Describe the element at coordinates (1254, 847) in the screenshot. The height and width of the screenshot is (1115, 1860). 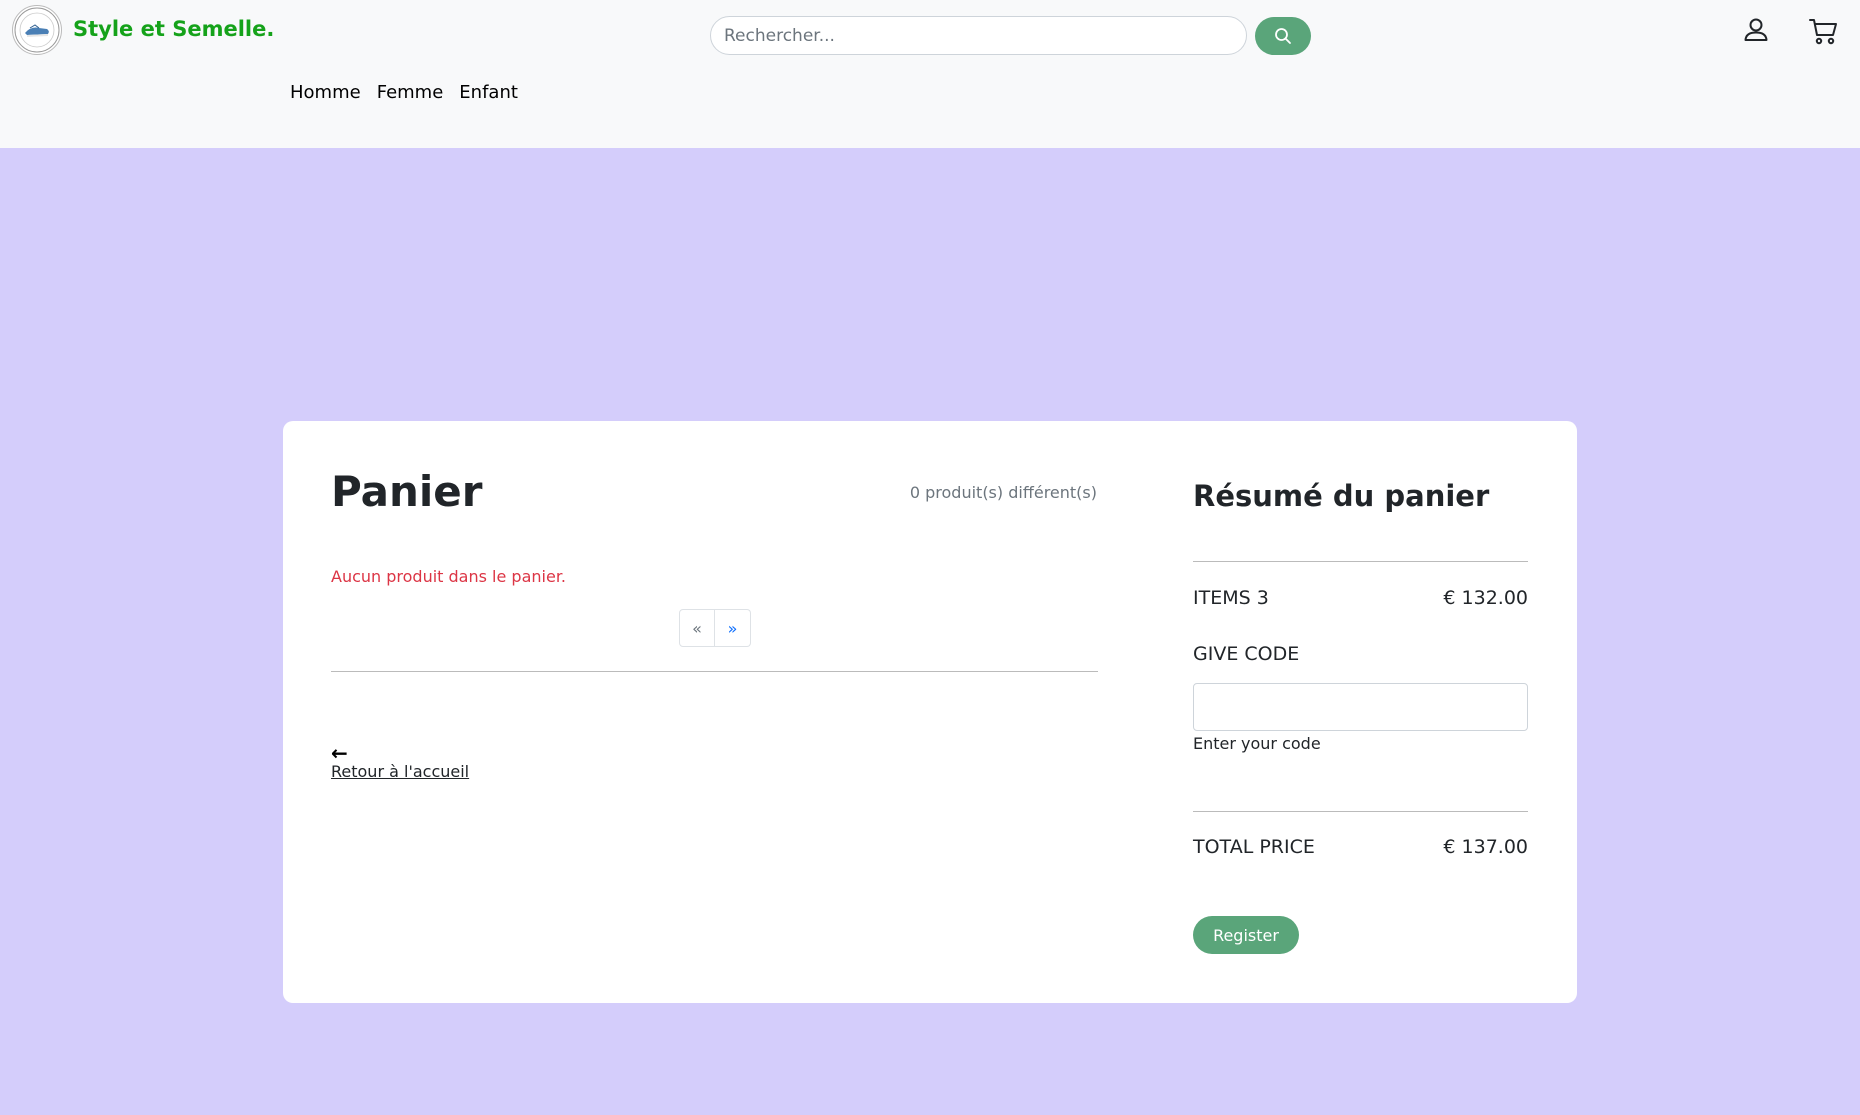
I see `total-label: TOTAL PRICE` at that location.